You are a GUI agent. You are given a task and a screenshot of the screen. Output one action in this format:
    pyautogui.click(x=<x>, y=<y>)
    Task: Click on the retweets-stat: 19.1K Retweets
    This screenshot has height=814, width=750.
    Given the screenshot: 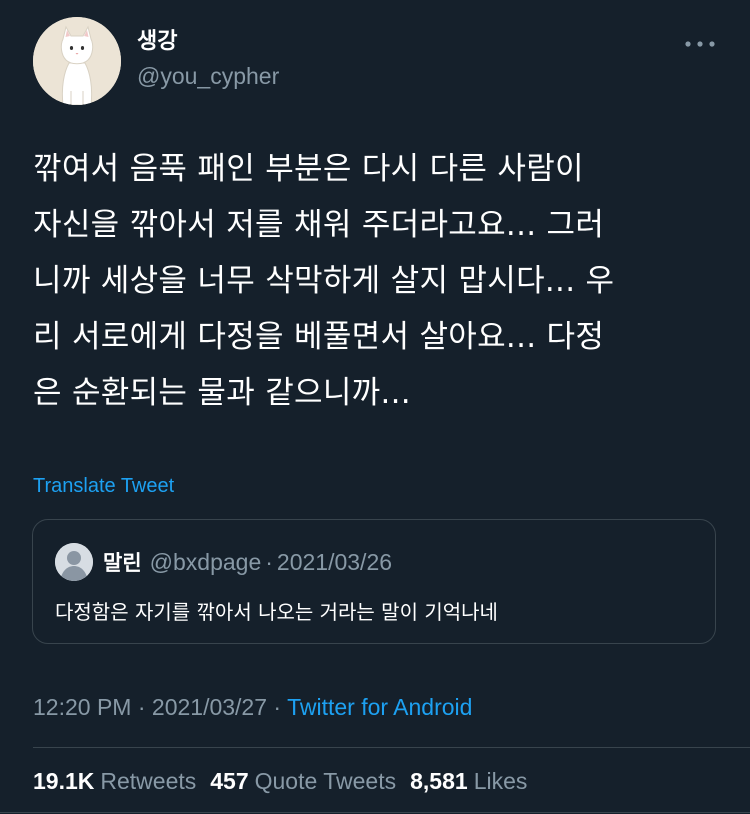 What is the action you would take?
    pyautogui.click(x=114, y=781)
    